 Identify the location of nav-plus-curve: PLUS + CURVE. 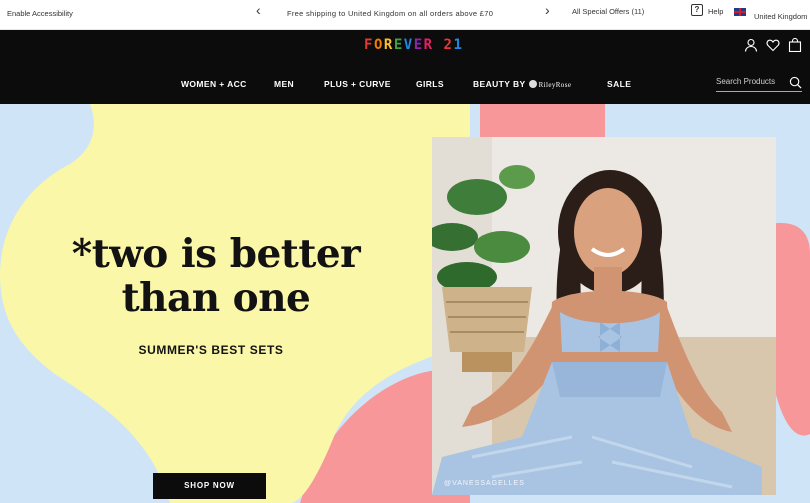
(357, 84).